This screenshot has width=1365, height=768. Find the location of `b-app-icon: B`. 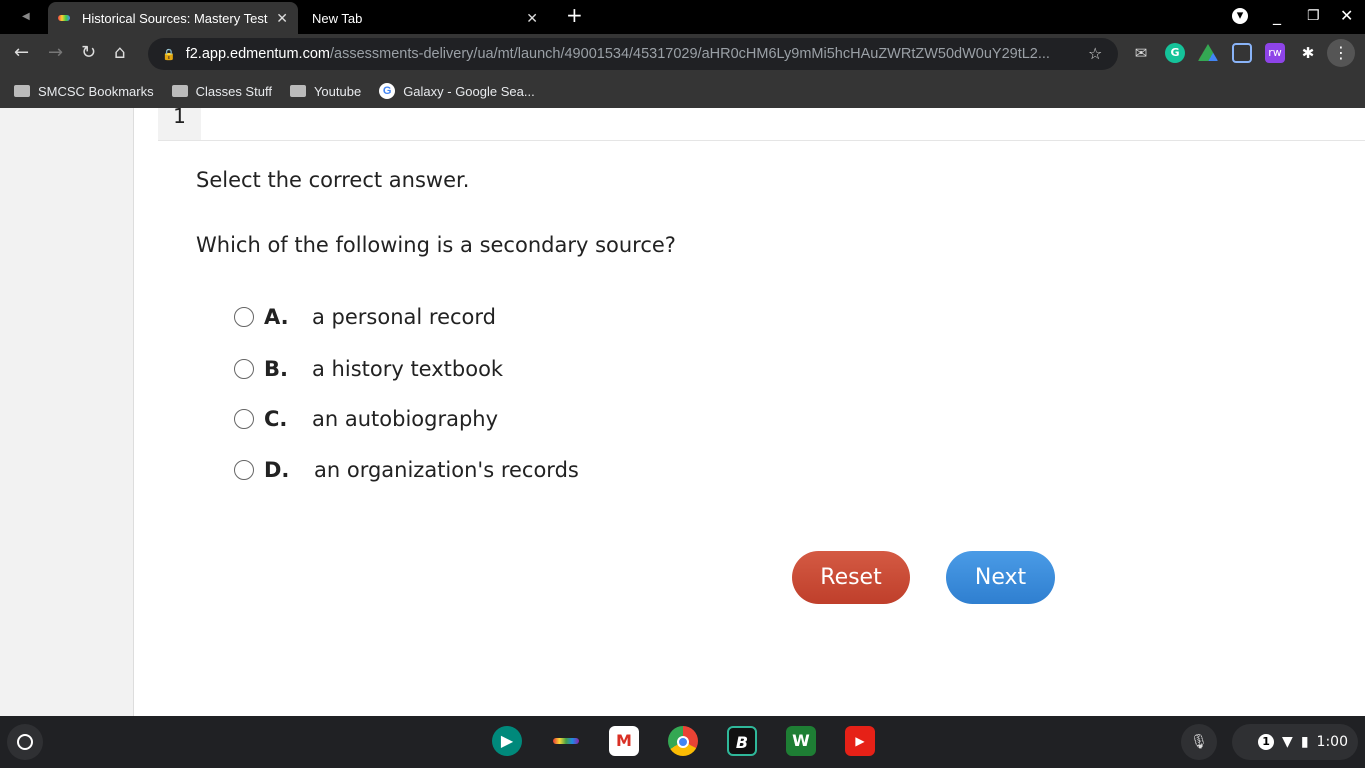

b-app-icon: B is located at coordinates (742, 741).